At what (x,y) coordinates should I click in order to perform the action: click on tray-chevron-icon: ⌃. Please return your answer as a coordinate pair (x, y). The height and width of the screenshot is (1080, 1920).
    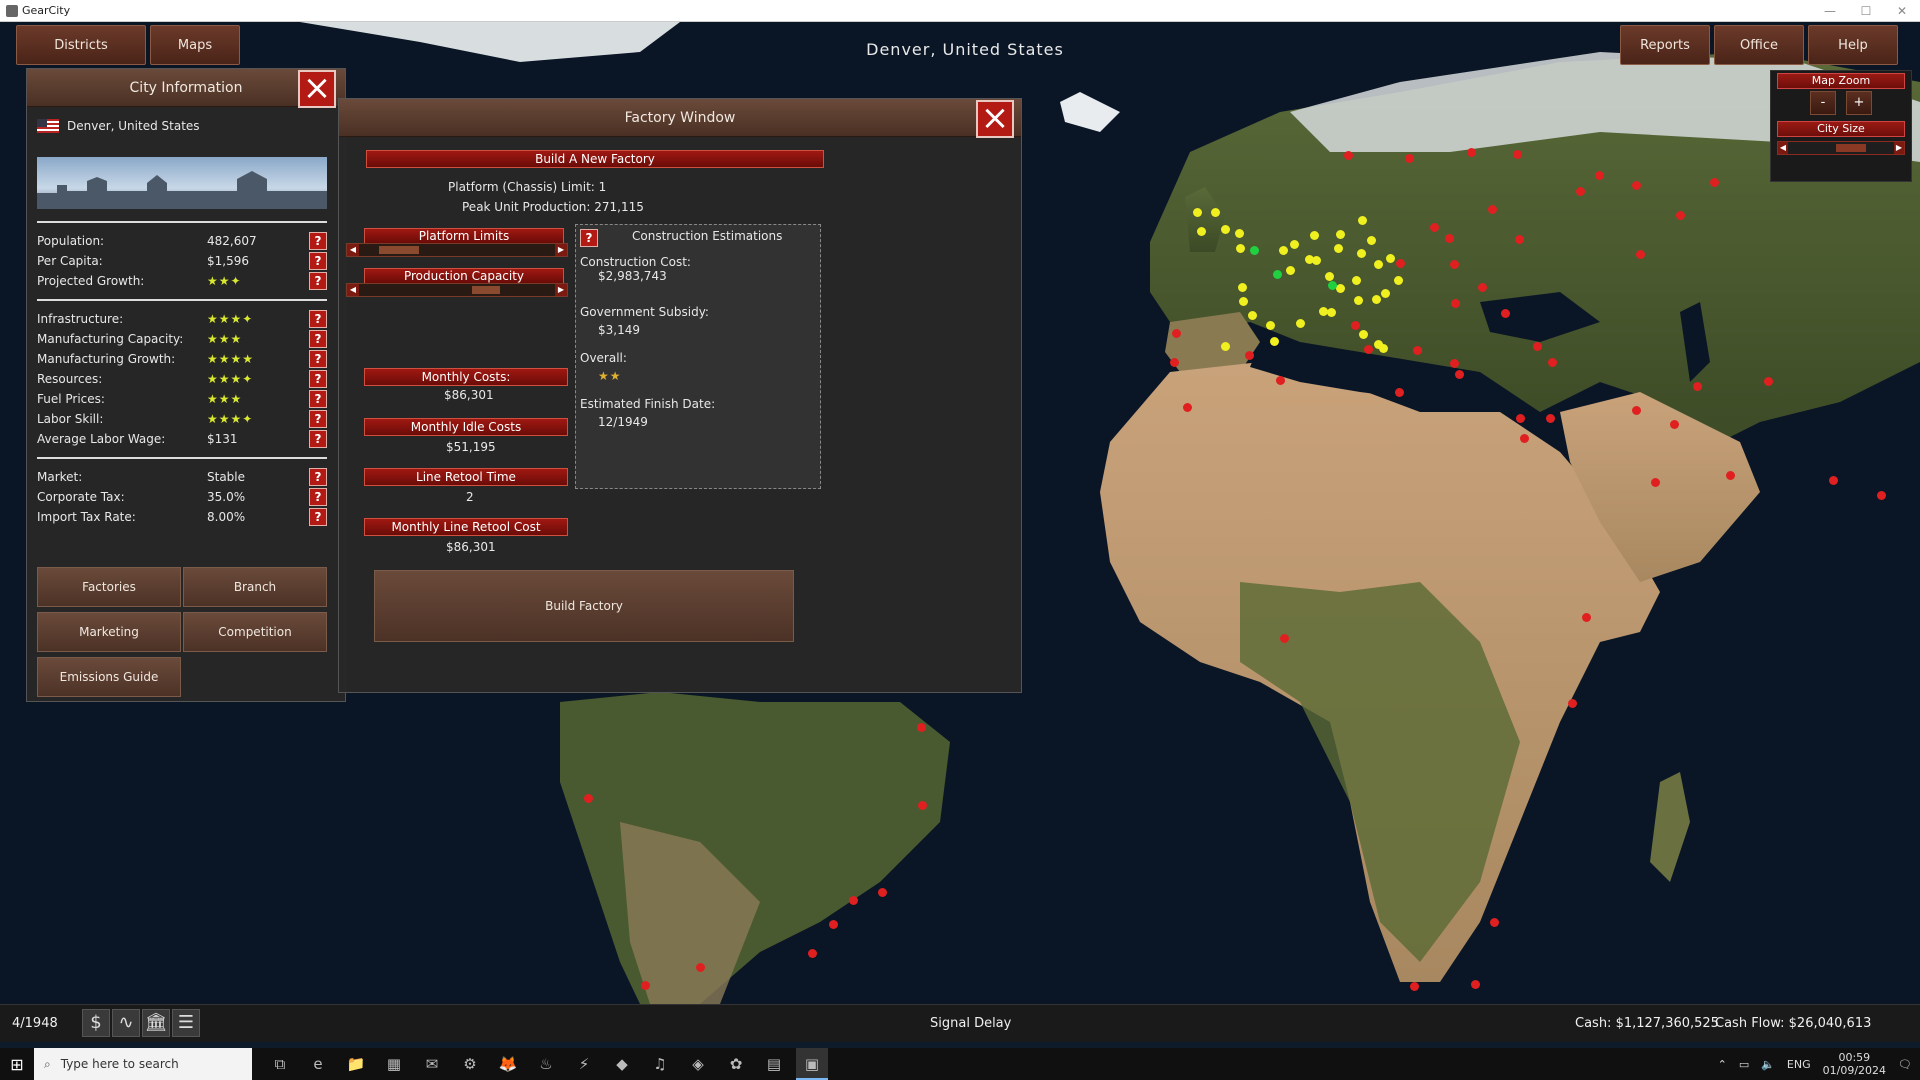
    Looking at the image, I should click on (1722, 1064).